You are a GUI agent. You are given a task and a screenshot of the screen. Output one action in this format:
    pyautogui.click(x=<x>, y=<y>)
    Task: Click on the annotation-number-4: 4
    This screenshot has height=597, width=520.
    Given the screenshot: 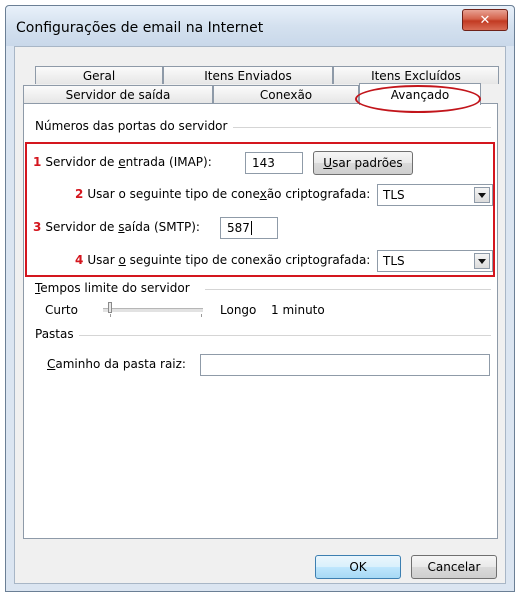 What is the action you would take?
    pyautogui.click(x=79, y=260)
    